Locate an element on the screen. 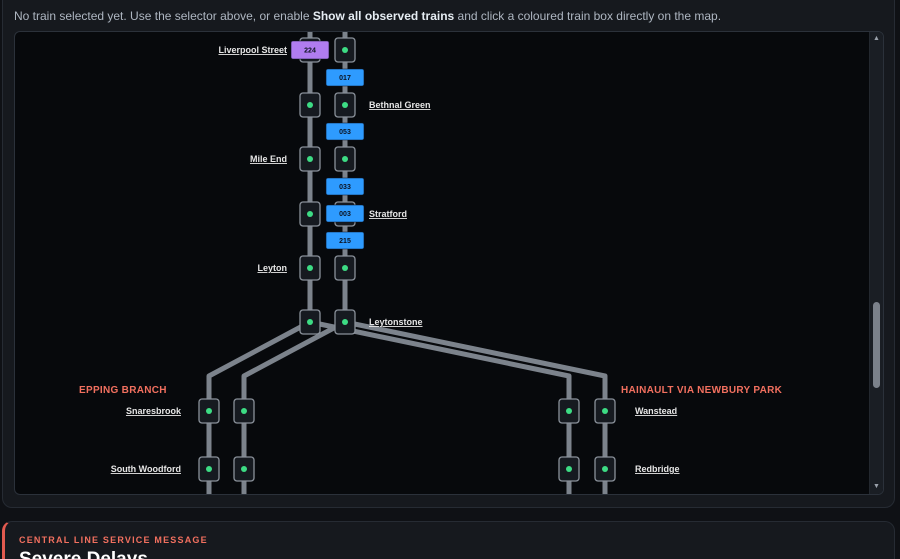 This screenshot has width=900, height=559. train-marker-033: 033 is located at coordinates (345, 186).